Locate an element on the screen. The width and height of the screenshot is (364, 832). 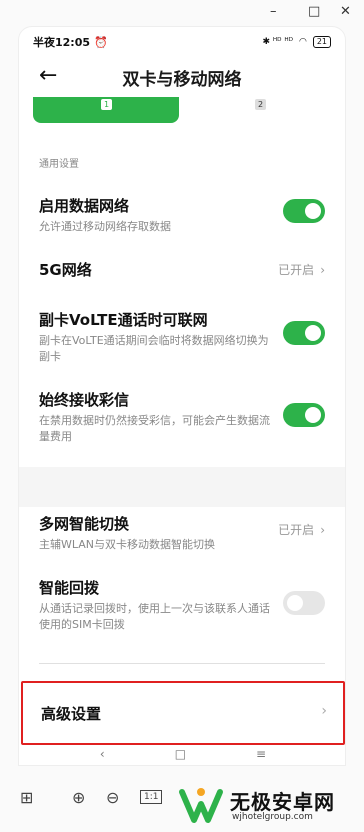
minimize-button: – is located at coordinates (273, 12).